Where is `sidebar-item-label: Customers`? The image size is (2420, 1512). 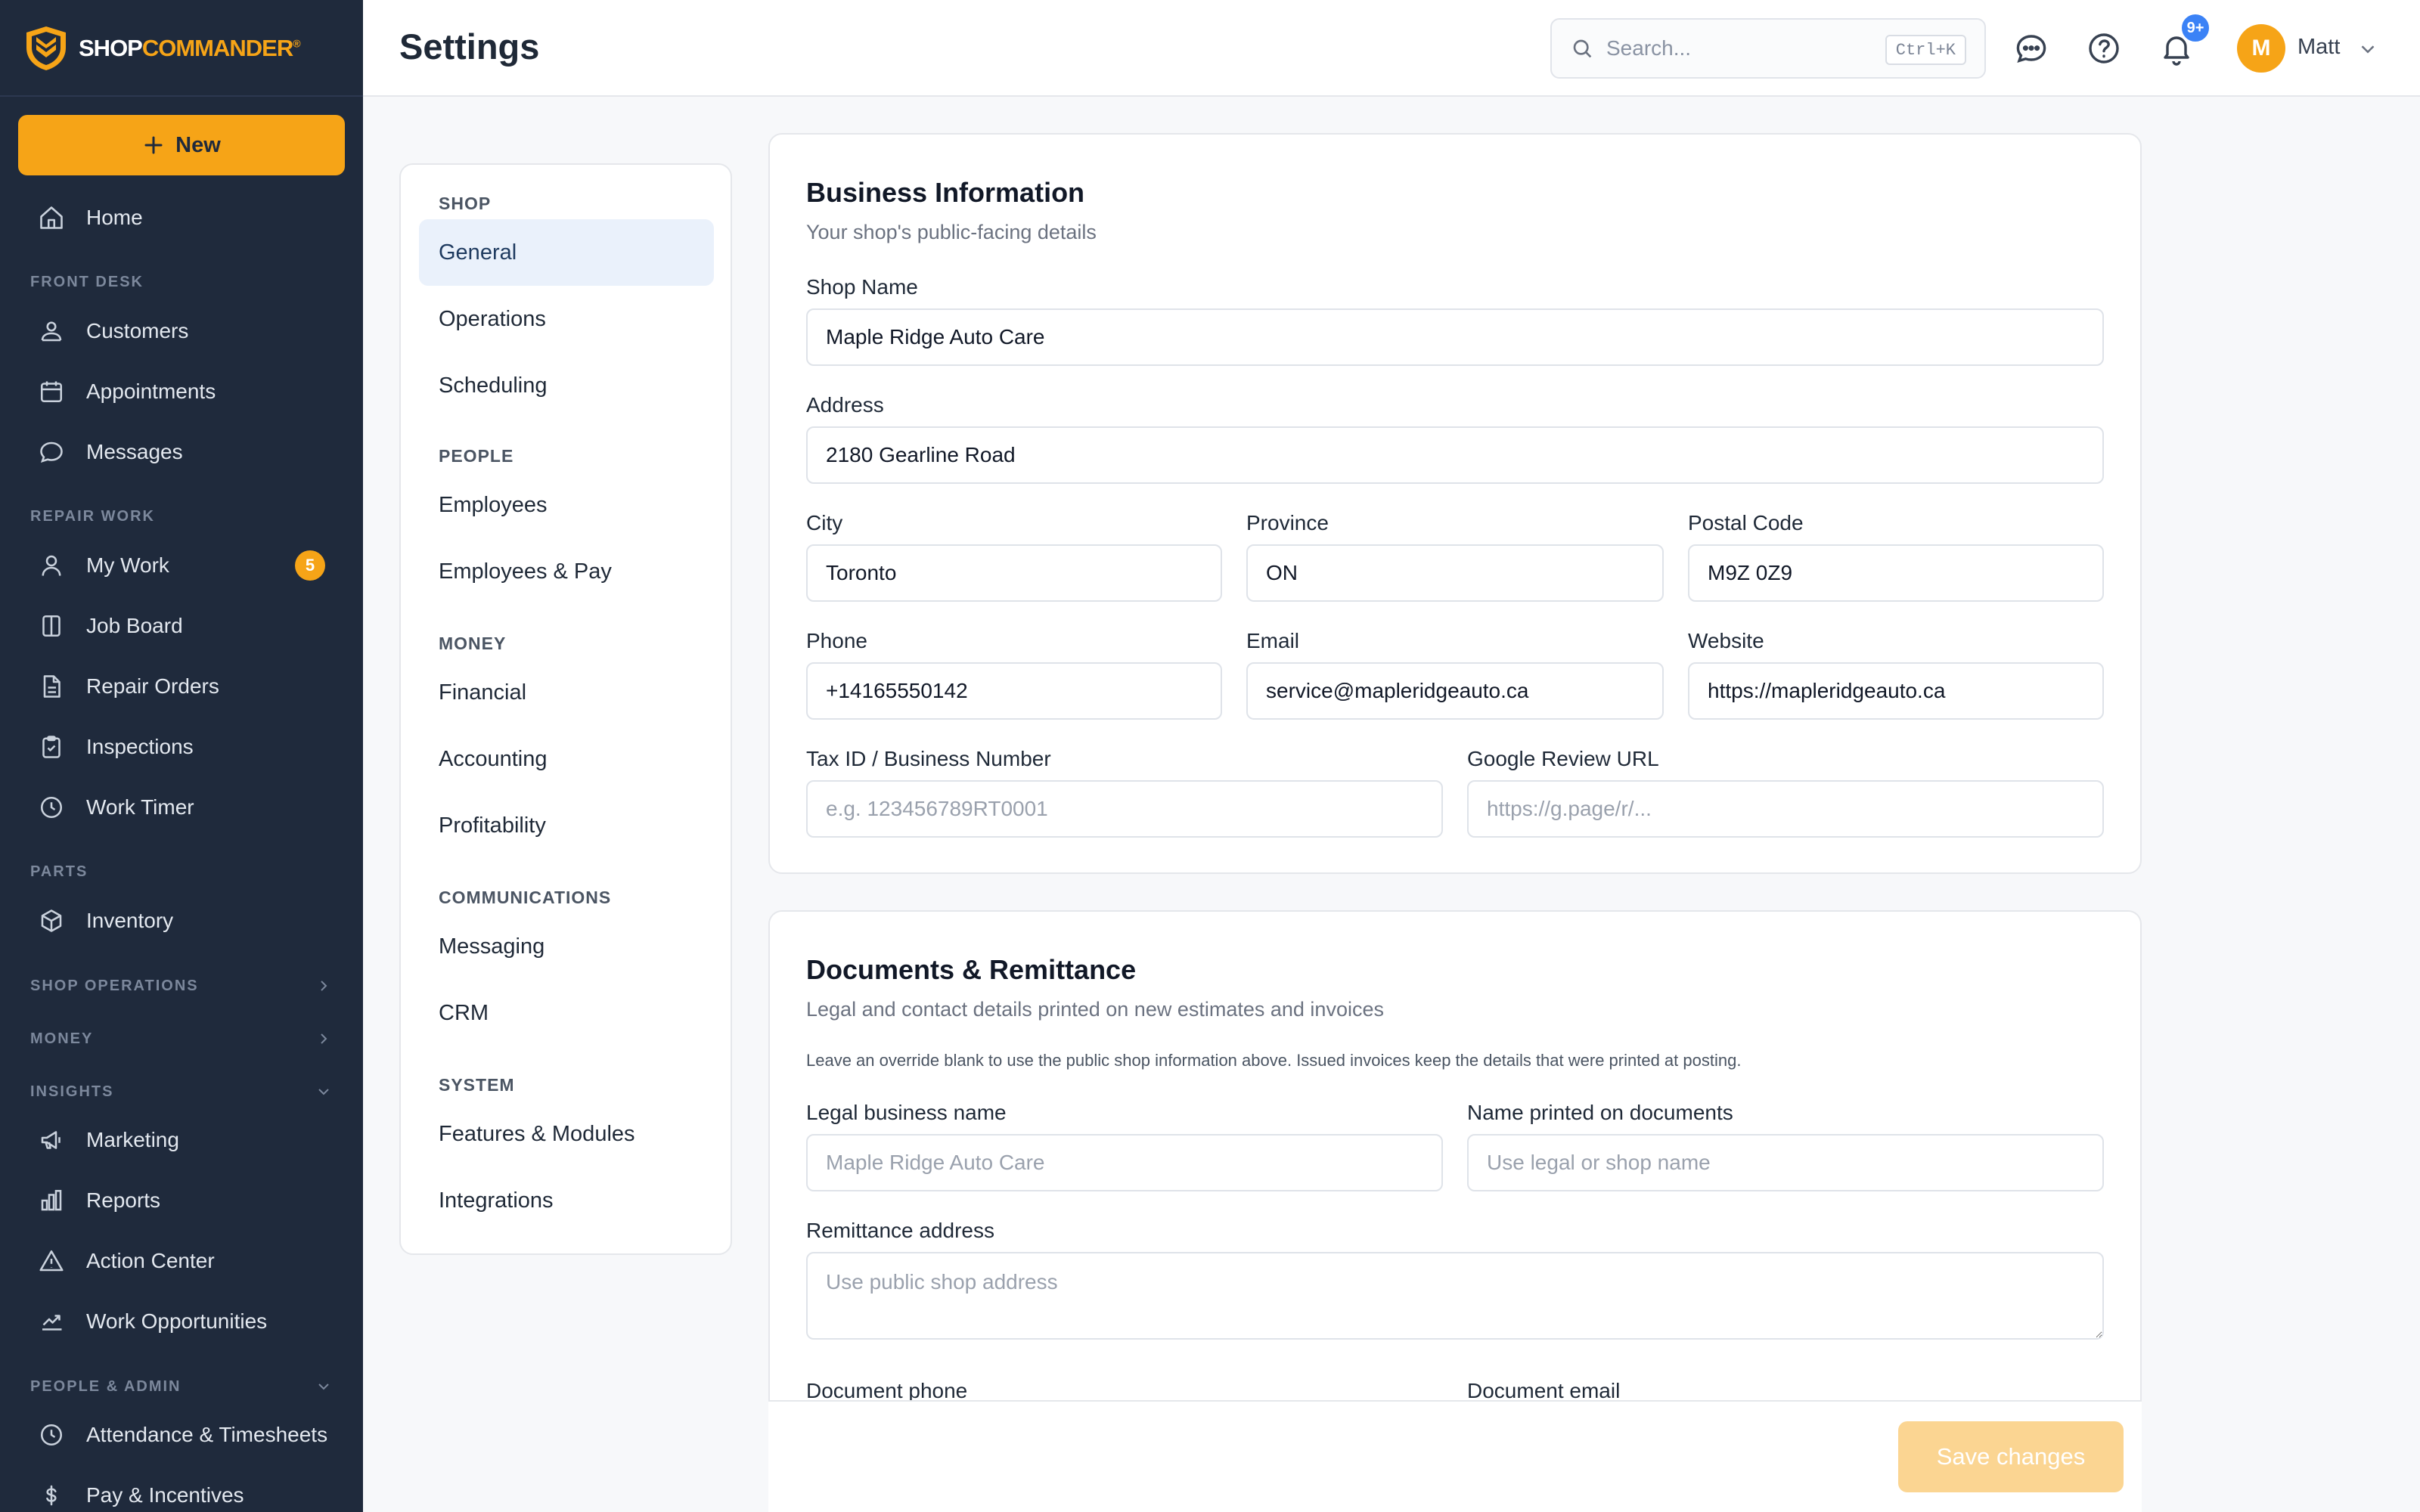
sidebar-item-label: Customers is located at coordinates (137, 331).